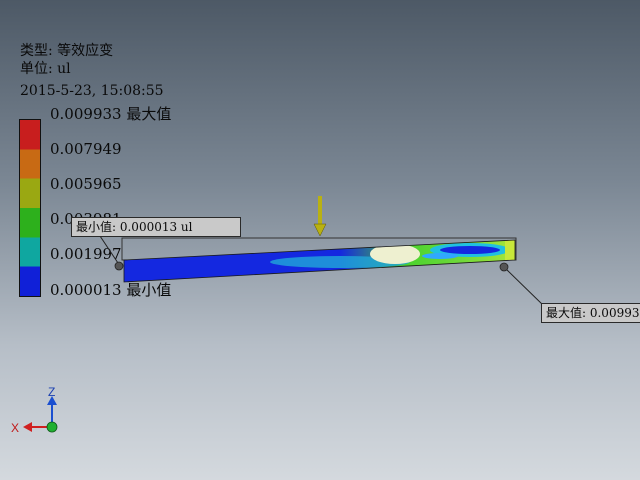 The image size is (640, 480). What do you see at coordinates (34, 410) in the screenshot?
I see `axis-triad: Z X` at bounding box center [34, 410].